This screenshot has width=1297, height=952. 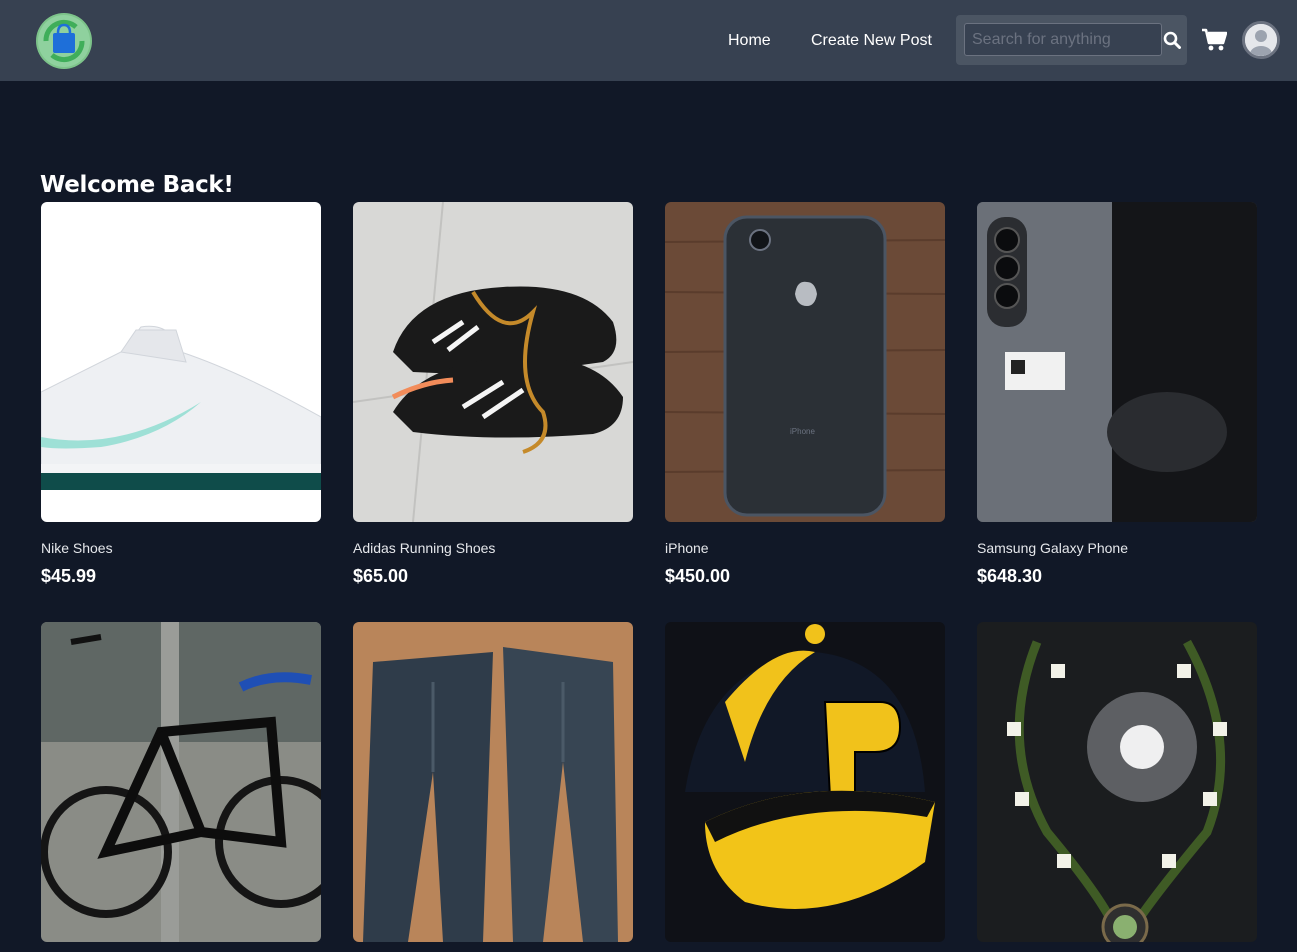 What do you see at coordinates (1172, 40) in the screenshot?
I see `search-icon` at bounding box center [1172, 40].